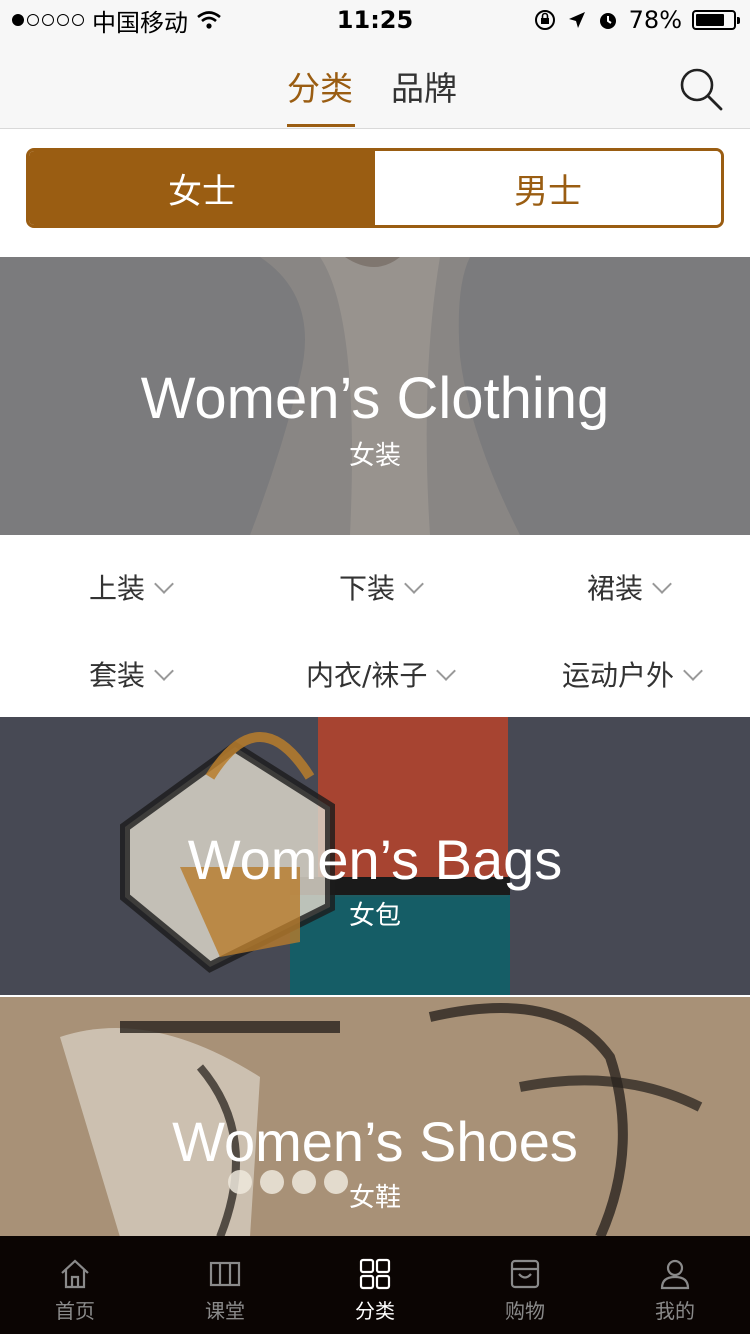  I want to click on subcategory-suits: 套装, so click(131, 674).